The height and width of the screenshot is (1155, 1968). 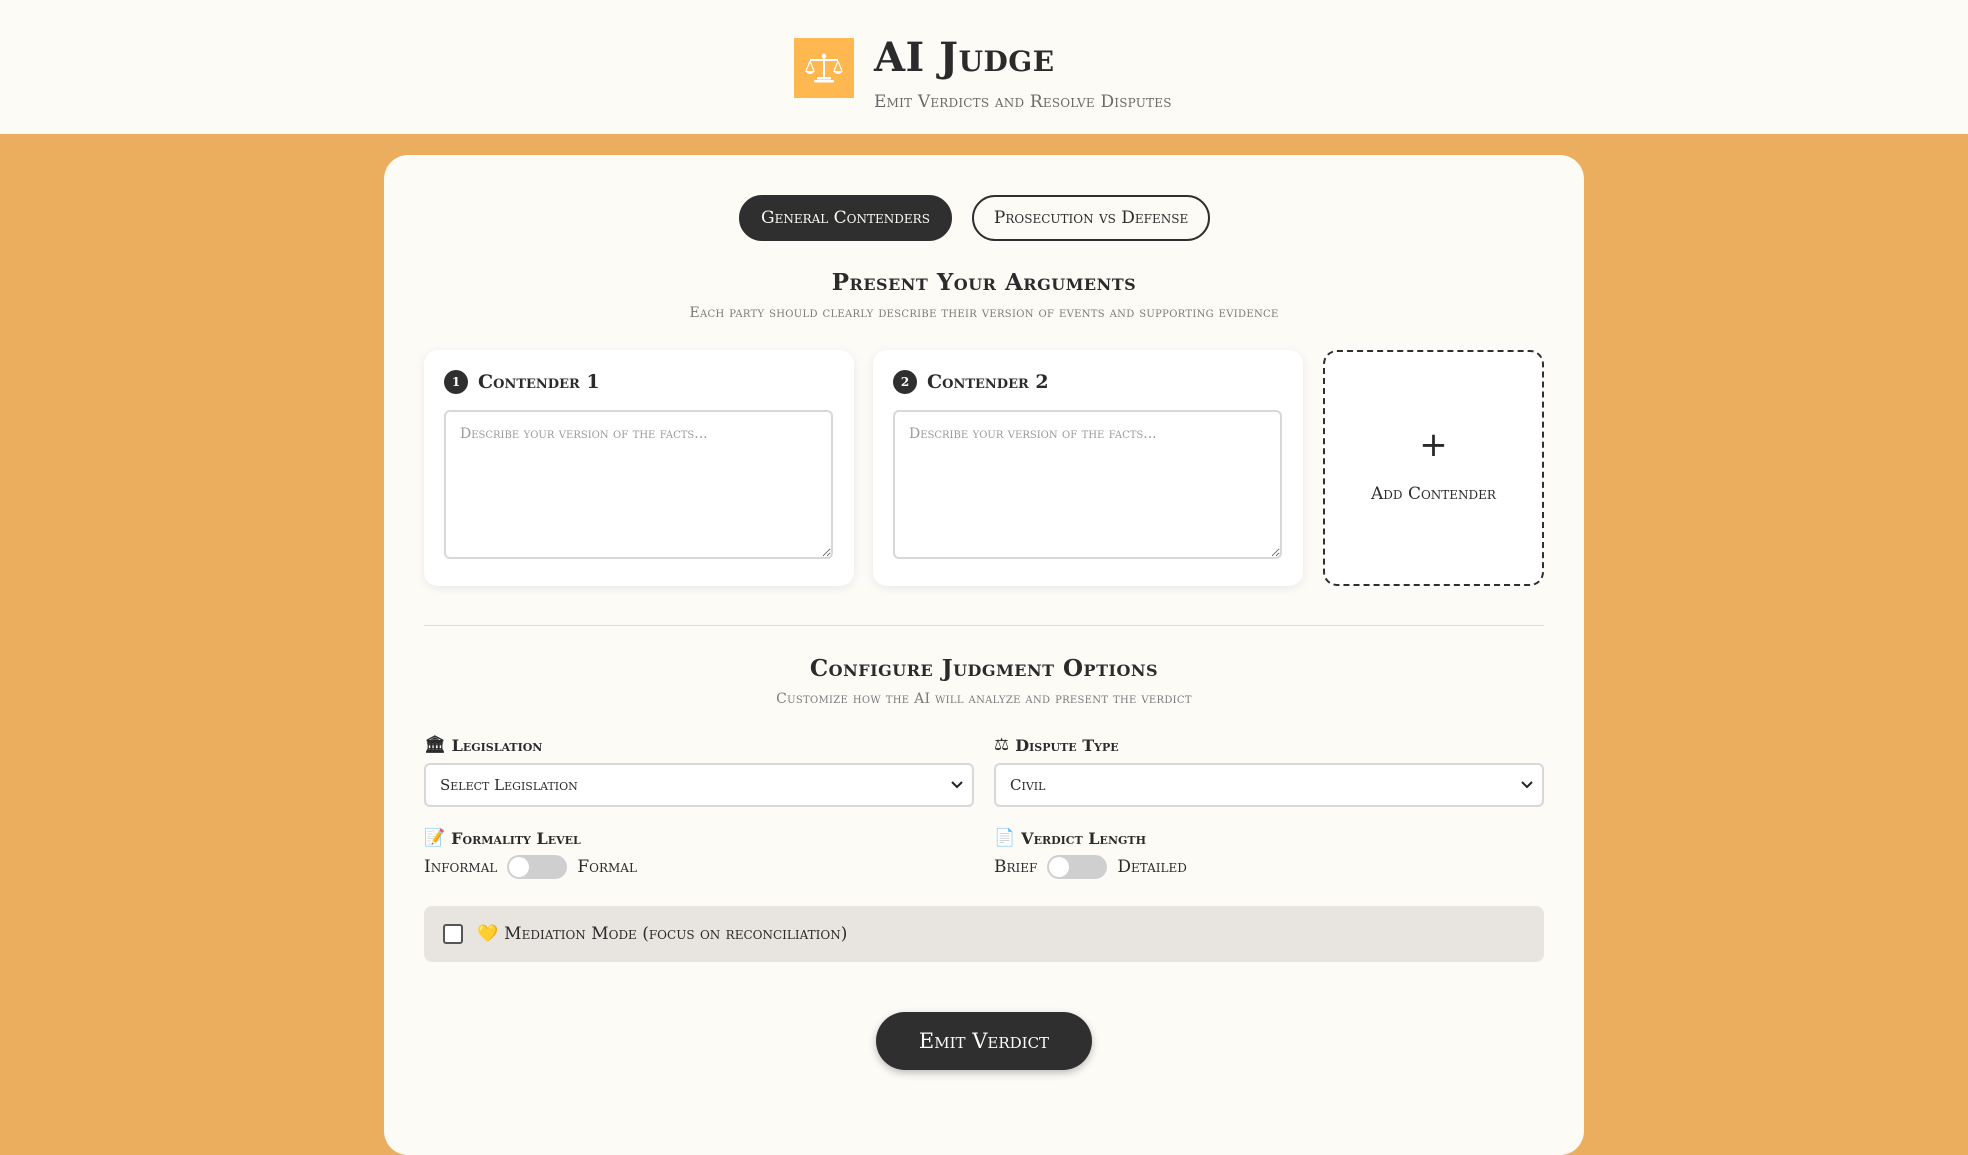 I want to click on contender-card-2: 2 Contender 2, so click(x=1088, y=468).